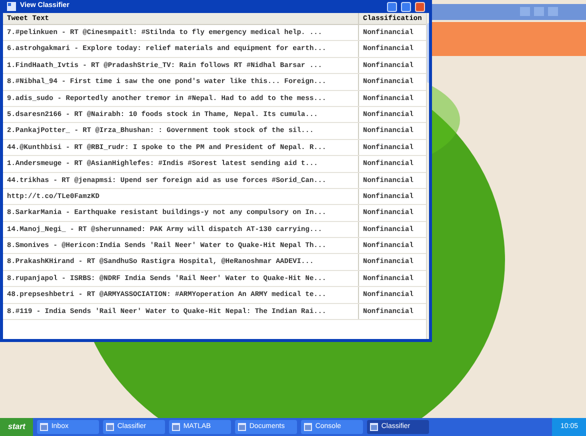  Describe the element at coordinates (17, 427) in the screenshot. I see `start-button: start` at that location.